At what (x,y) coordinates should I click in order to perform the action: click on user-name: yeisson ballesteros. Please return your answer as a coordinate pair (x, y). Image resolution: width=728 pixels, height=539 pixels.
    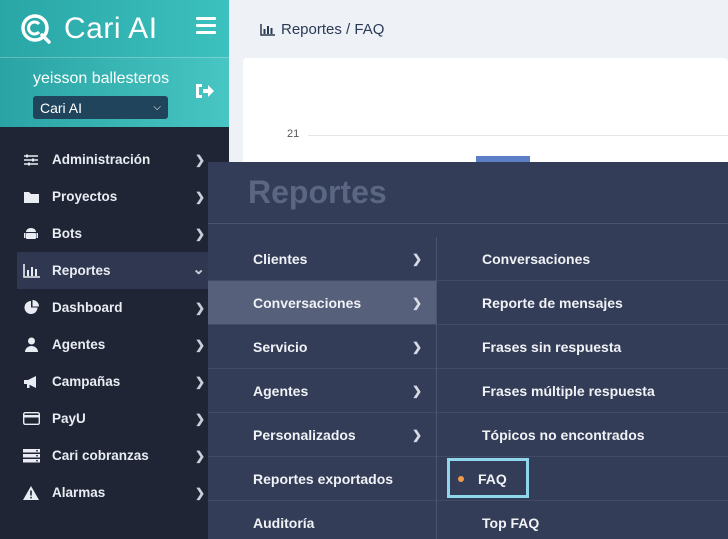
    Looking at the image, I should click on (101, 78).